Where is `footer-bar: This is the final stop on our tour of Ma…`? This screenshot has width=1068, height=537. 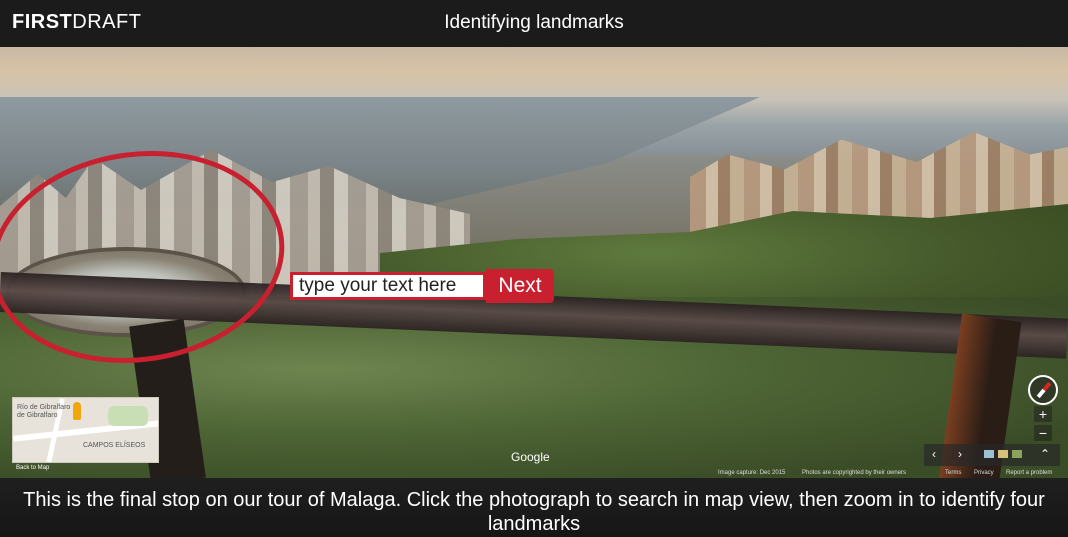
footer-bar: This is the final stop on our tour of Ma… is located at coordinates (534, 507).